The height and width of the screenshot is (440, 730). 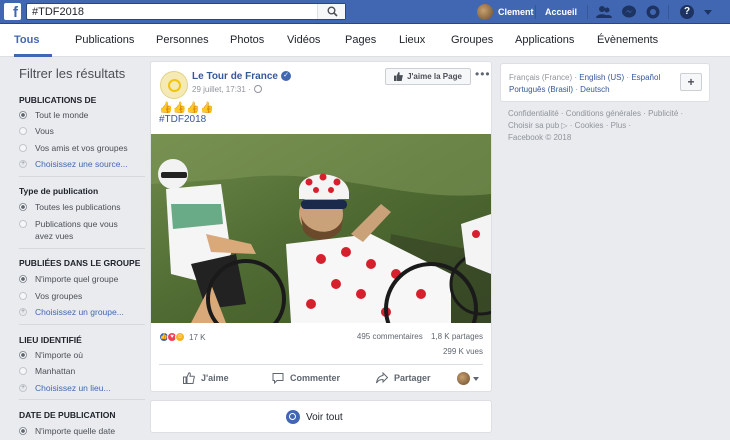 What do you see at coordinates (321, 416) in the screenshot?
I see `see-all-button: Voir tout` at bounding box center [321, 416].